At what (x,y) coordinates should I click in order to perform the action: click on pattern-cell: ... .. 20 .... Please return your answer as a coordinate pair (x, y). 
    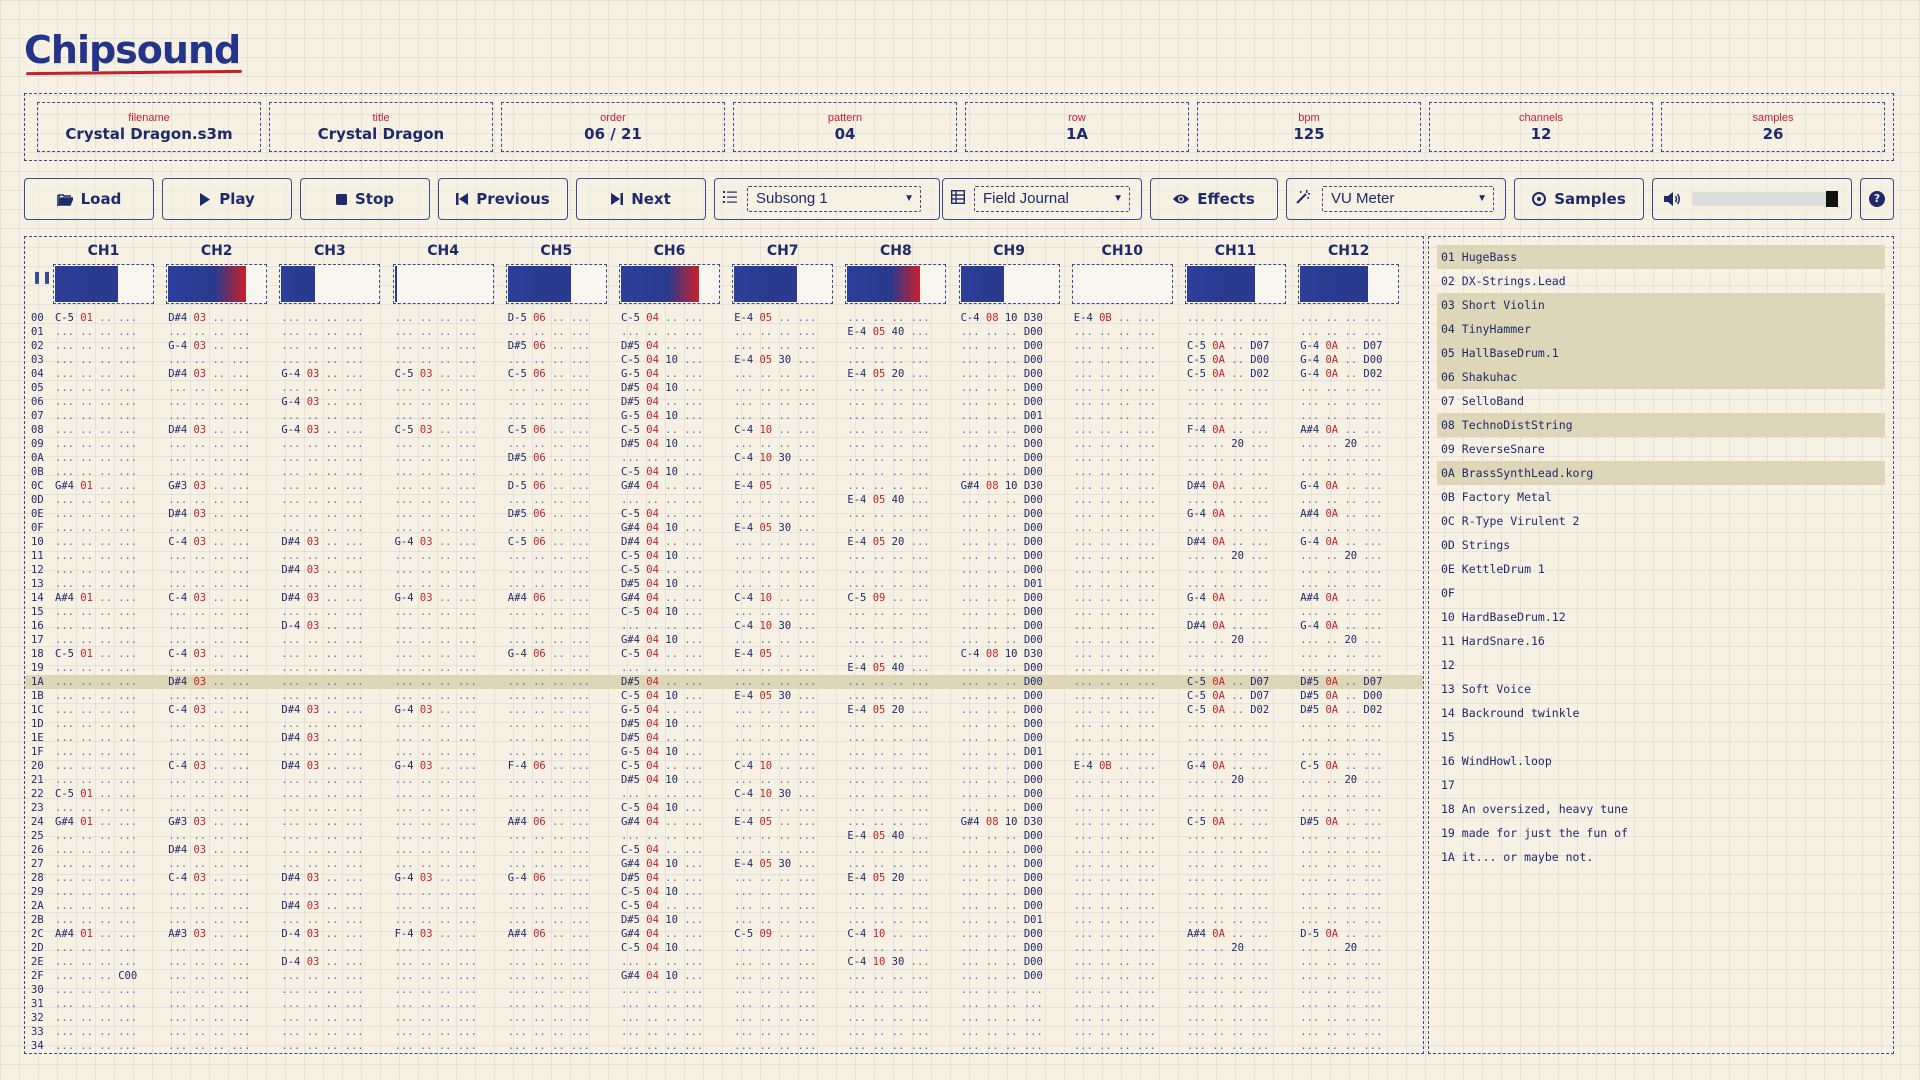
    Looking at the image, I should click on (1341, 444).